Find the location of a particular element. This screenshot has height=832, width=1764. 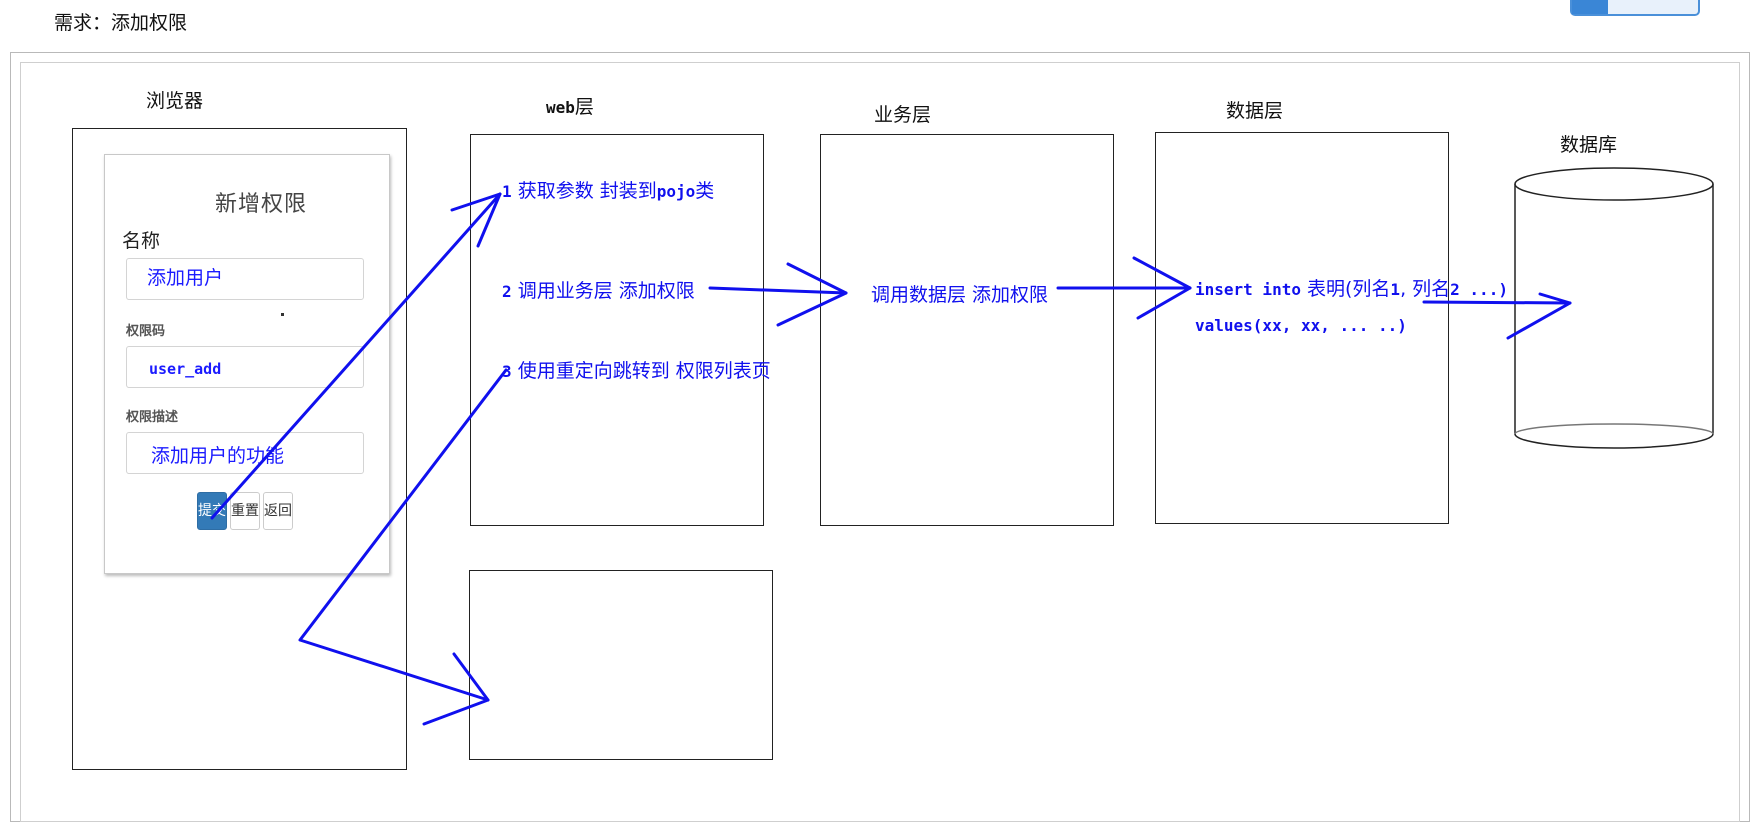

arrow-redirect is located at coordinates (403, 535).